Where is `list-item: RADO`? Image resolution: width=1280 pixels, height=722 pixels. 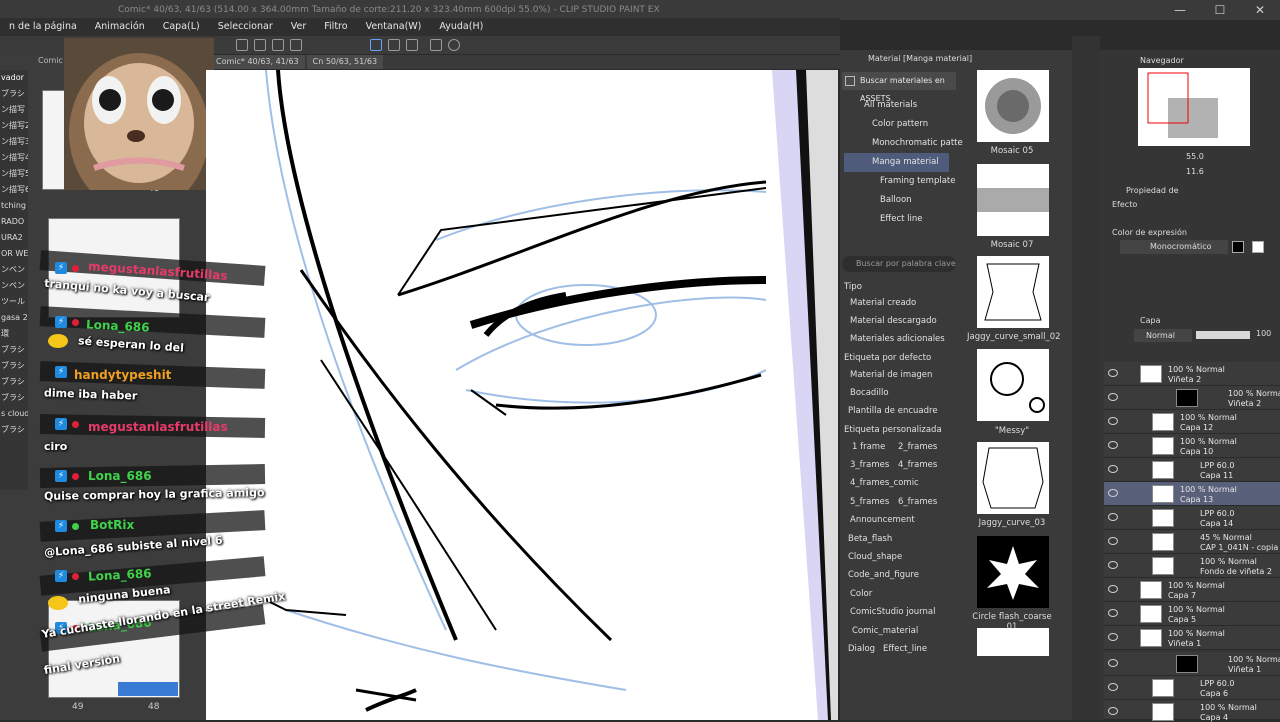
list-item: RADO is located at coordinates (14, 222).